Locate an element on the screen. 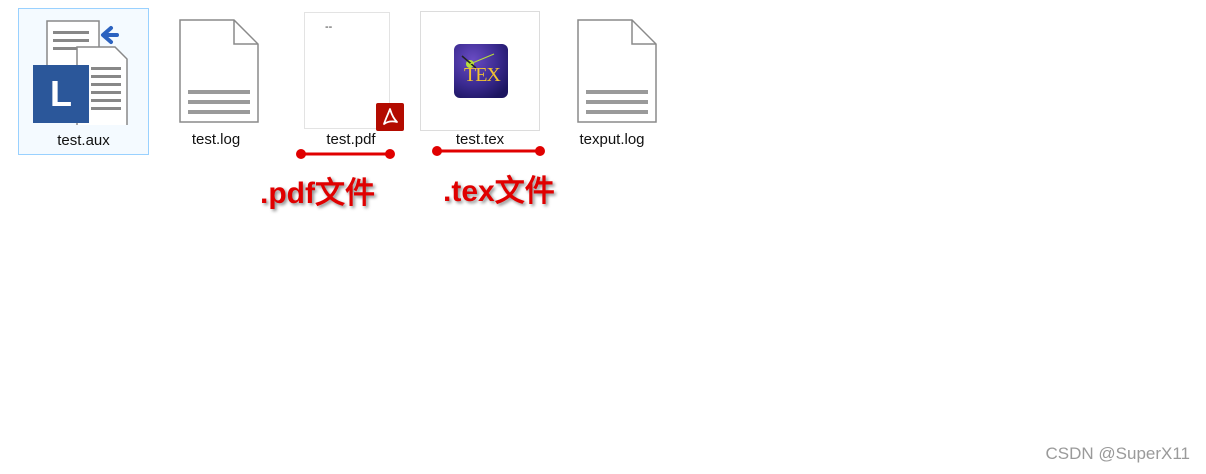 The image size is (1206, 474). tex-annotation-label: .tex文件 is located at coordinates (499, 191).